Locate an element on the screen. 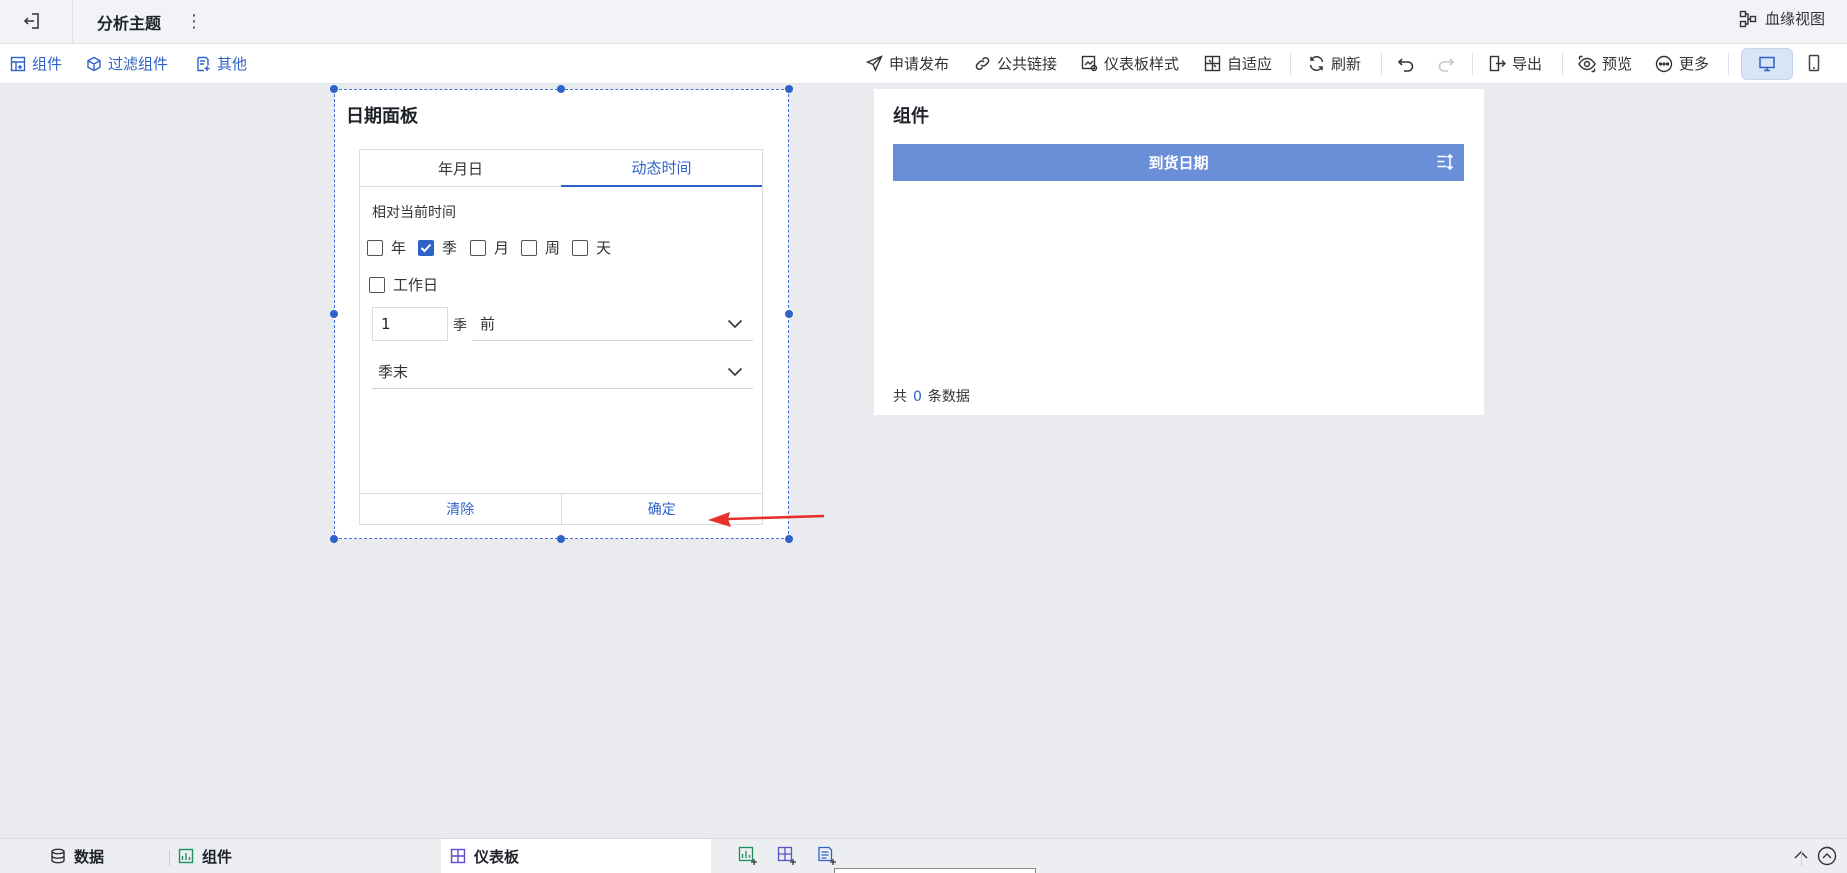 This screenshot has height=873, width=1847. tab-year-month-day: 年月日 is located at coordinates (460, 168).